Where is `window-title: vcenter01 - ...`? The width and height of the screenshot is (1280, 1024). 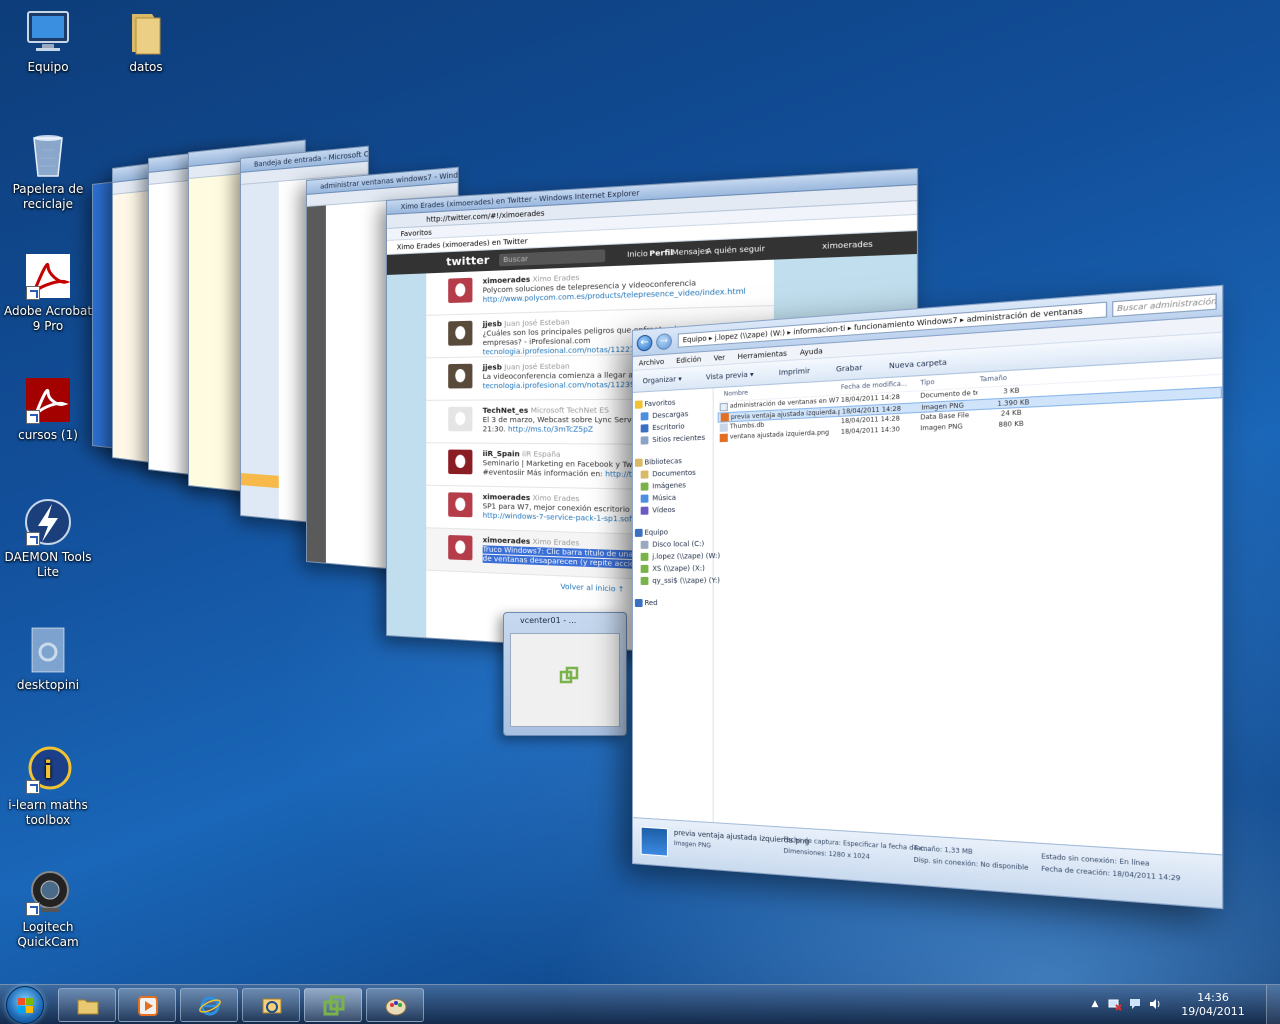 window-title: vcenter01 - ... is located at coordinates (548, 620).